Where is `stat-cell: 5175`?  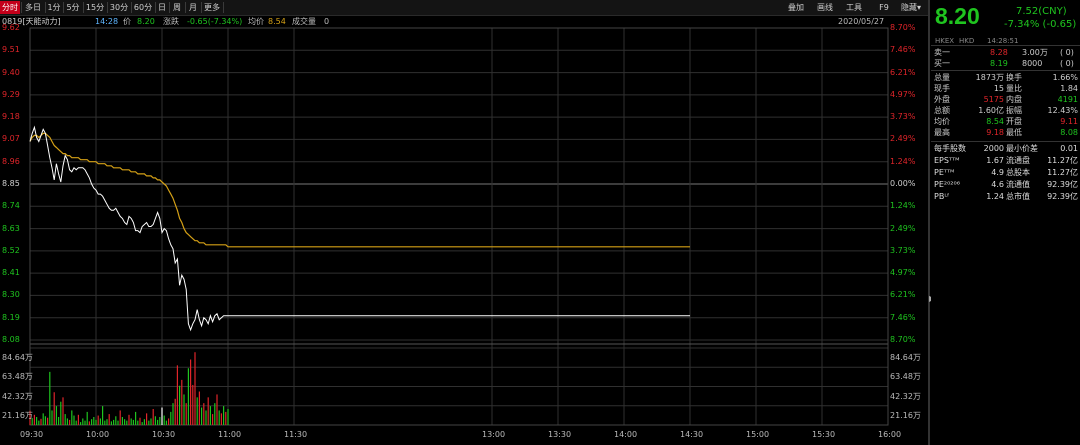 stat-cell: 5175 is located at coordinates (993, 99).